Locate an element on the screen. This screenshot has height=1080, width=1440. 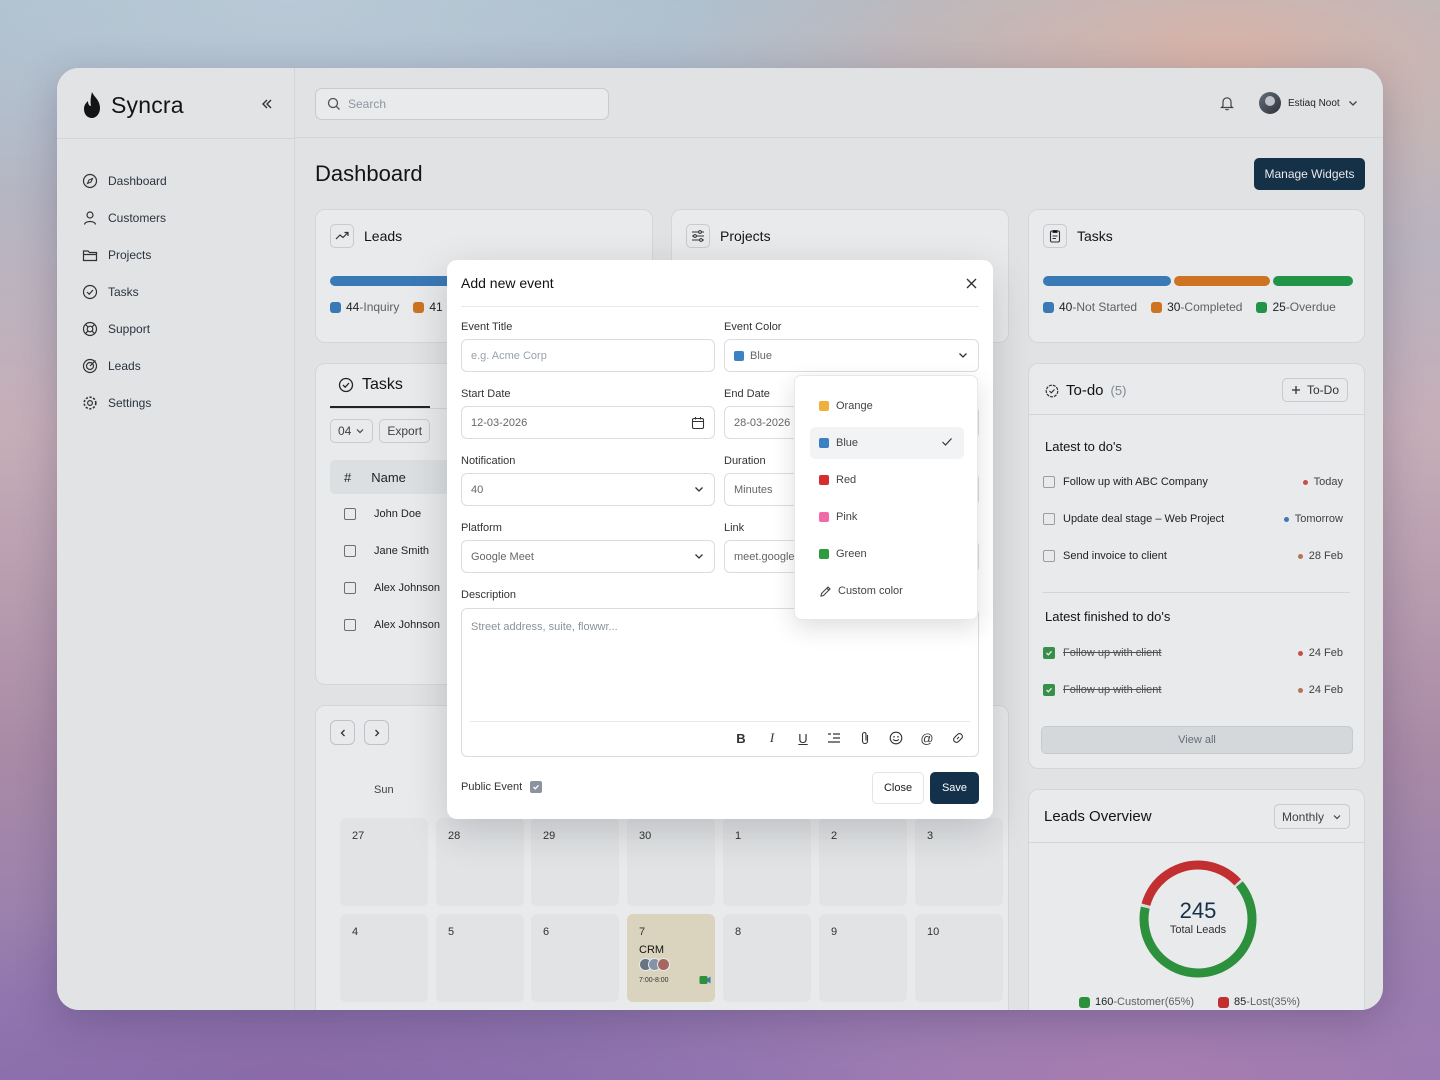
start-date-input: 12-03-2026 is located at coordinates (588, 422).